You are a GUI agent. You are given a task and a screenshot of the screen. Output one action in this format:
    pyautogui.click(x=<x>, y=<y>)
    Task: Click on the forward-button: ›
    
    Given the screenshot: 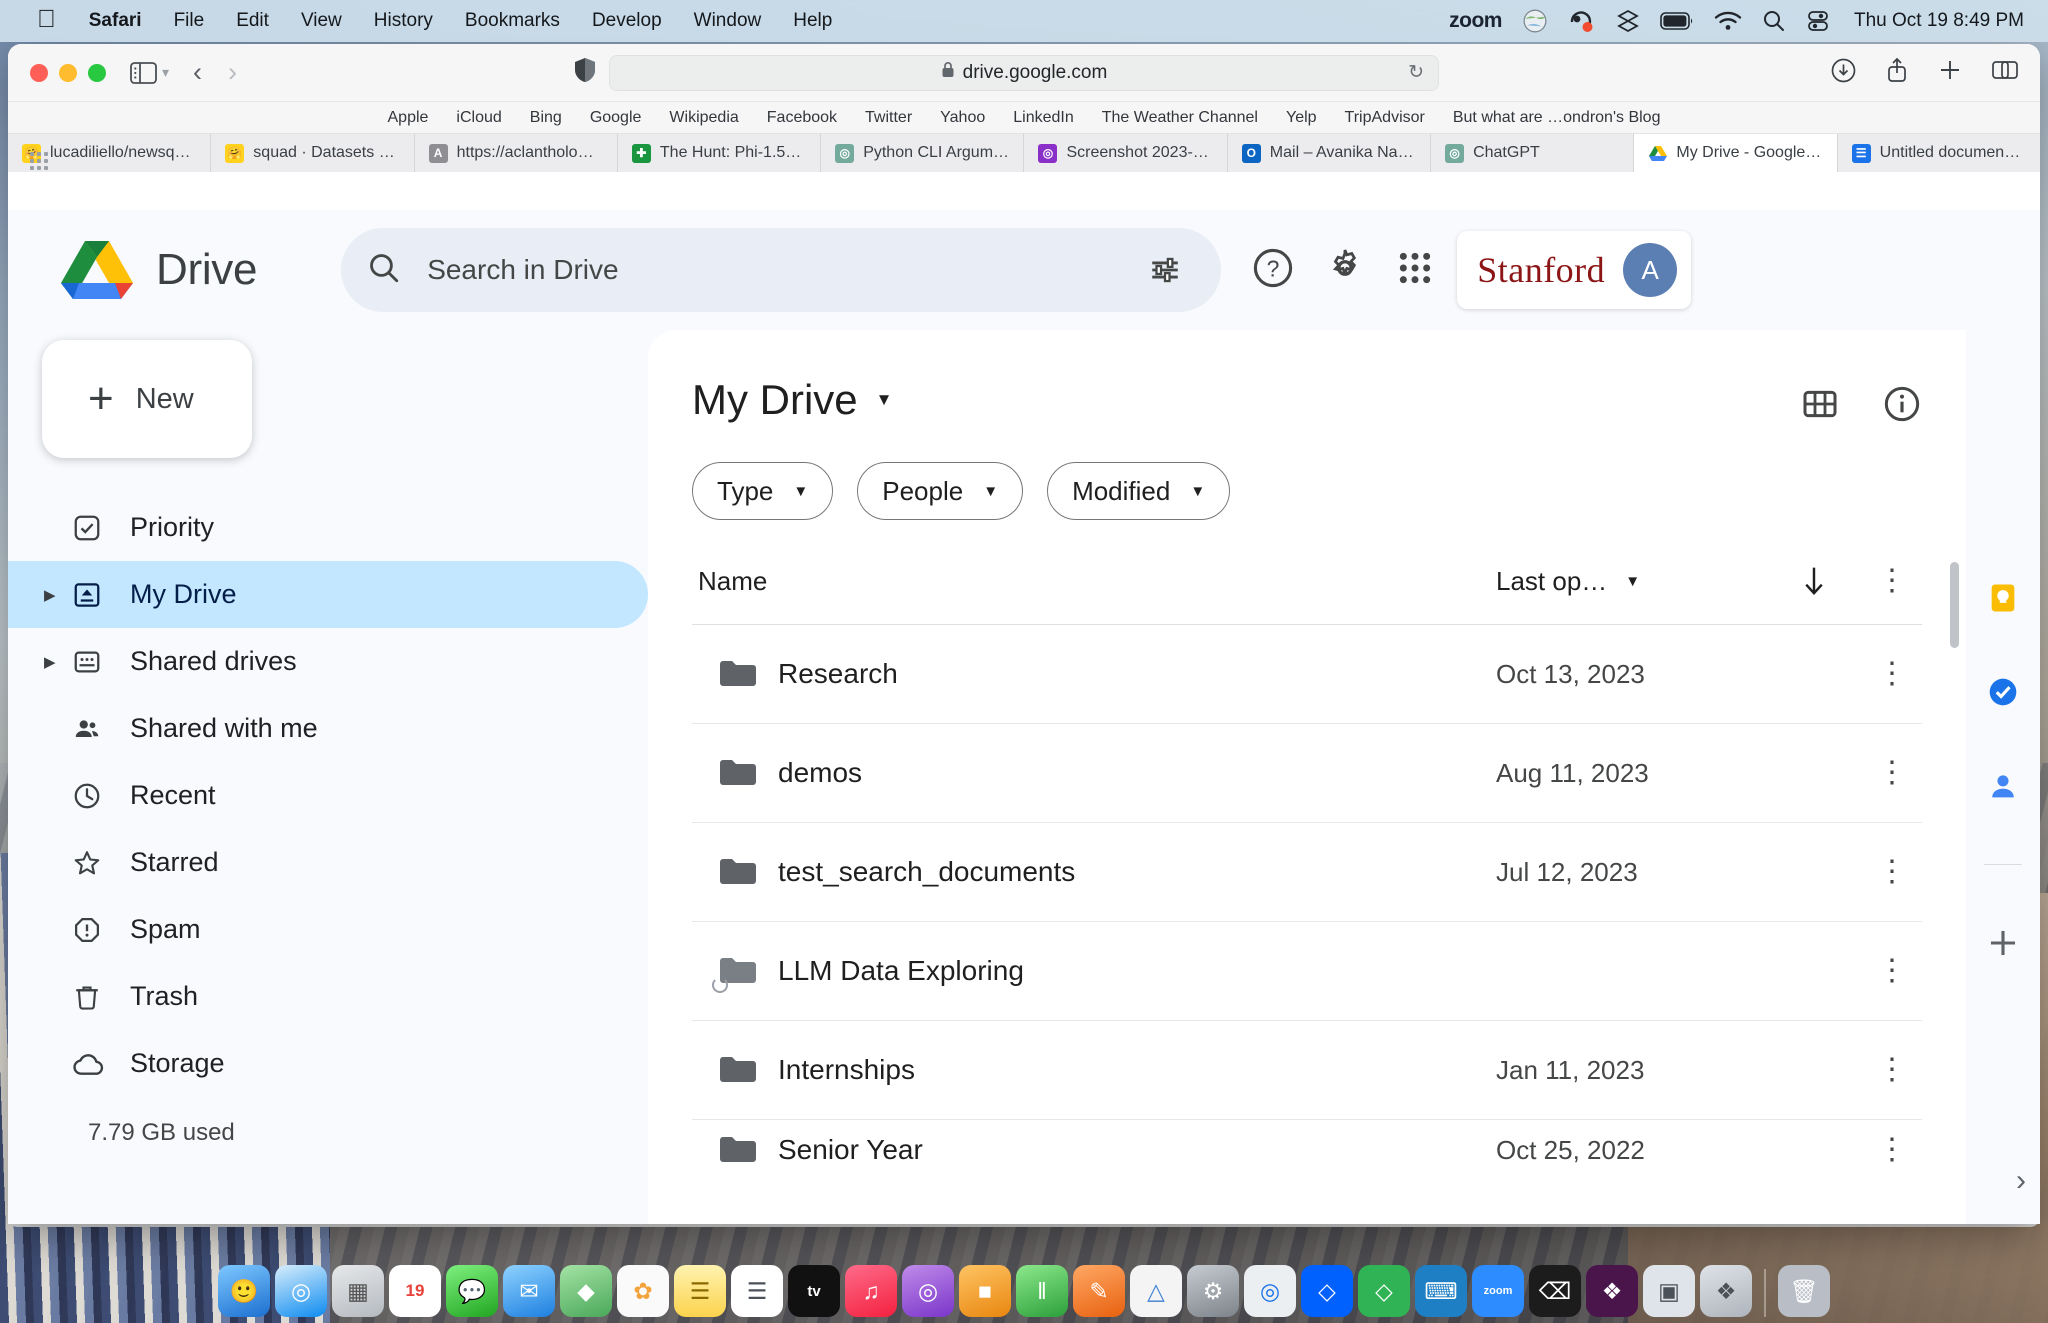 What is the action you would take?
    pyautogui.click(x=232, y=72)
    